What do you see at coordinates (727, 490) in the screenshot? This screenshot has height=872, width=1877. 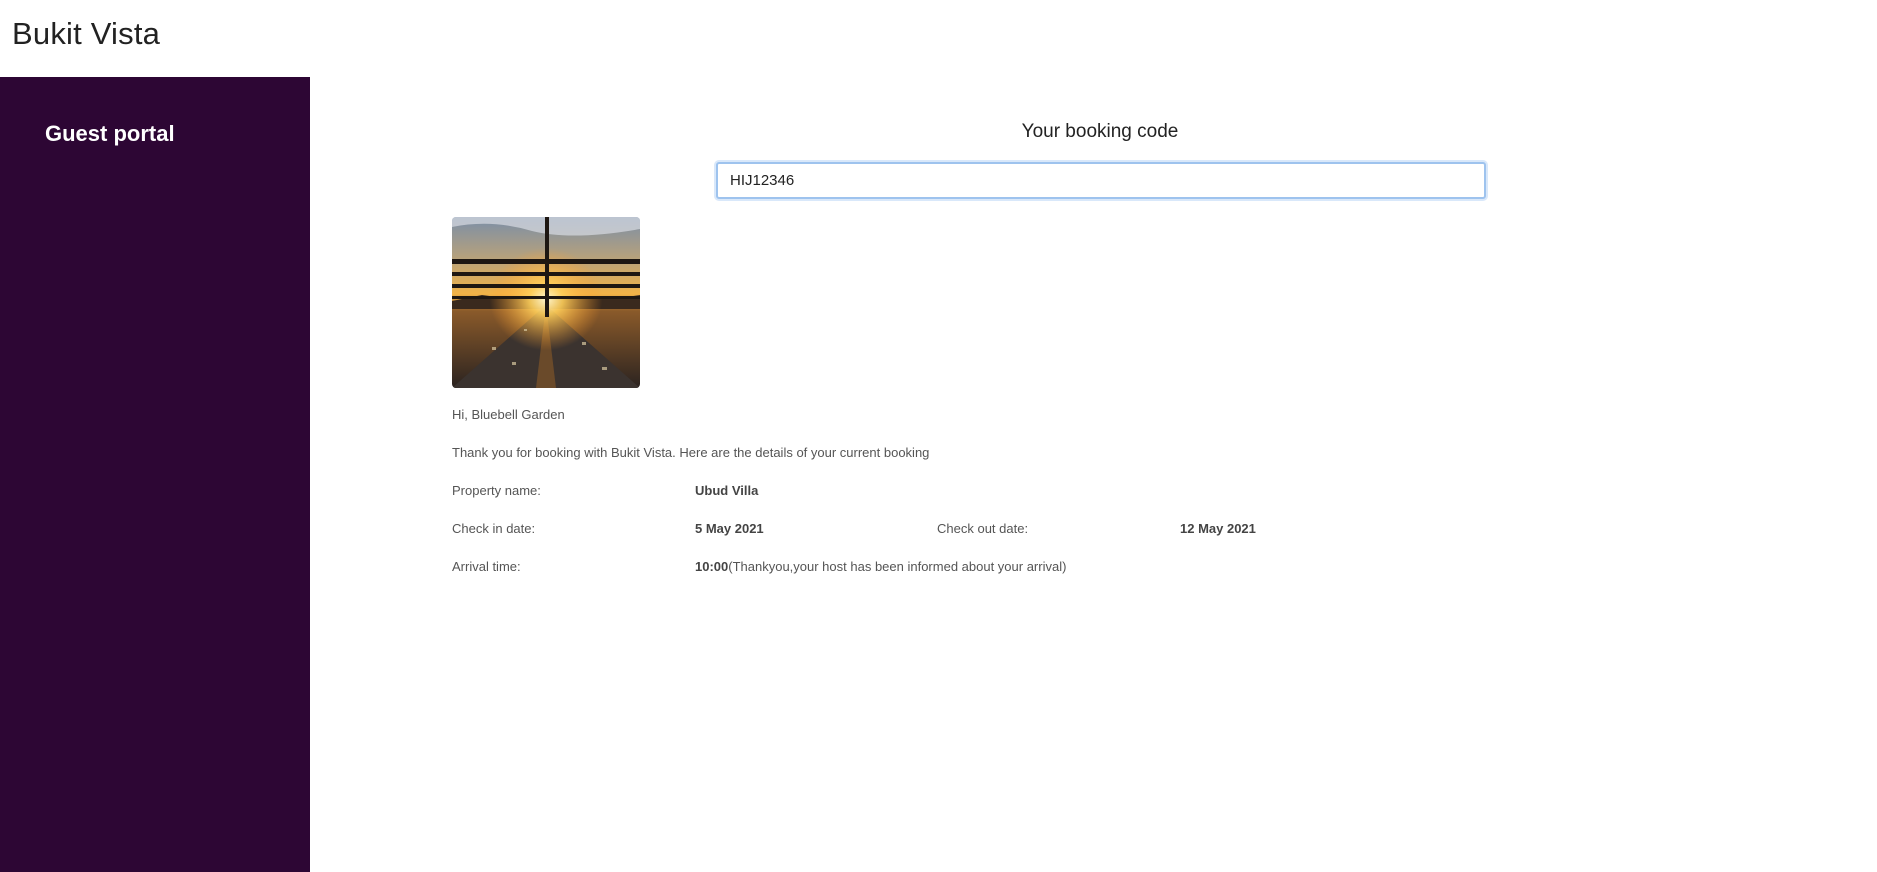 I see `property-name-value: Ubud Villa` at bounding box center [727, 490].